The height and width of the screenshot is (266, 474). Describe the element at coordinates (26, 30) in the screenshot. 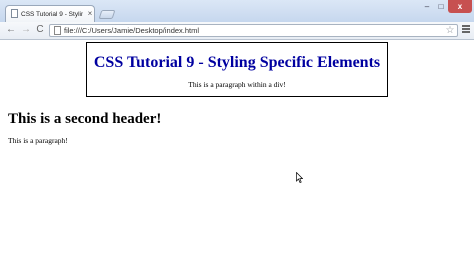

I see `forward-arrow-icon: →` at that location.